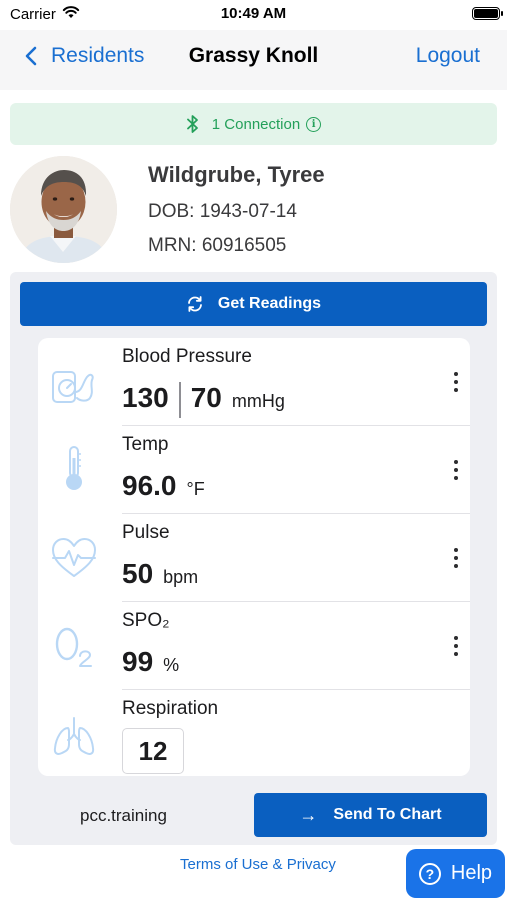 Image resolution: width=507 pixels, height=900 pixels. Describe the element at coordinates (258, 401) in the screenshot. I see `vital-unit: mmHg` at that location.